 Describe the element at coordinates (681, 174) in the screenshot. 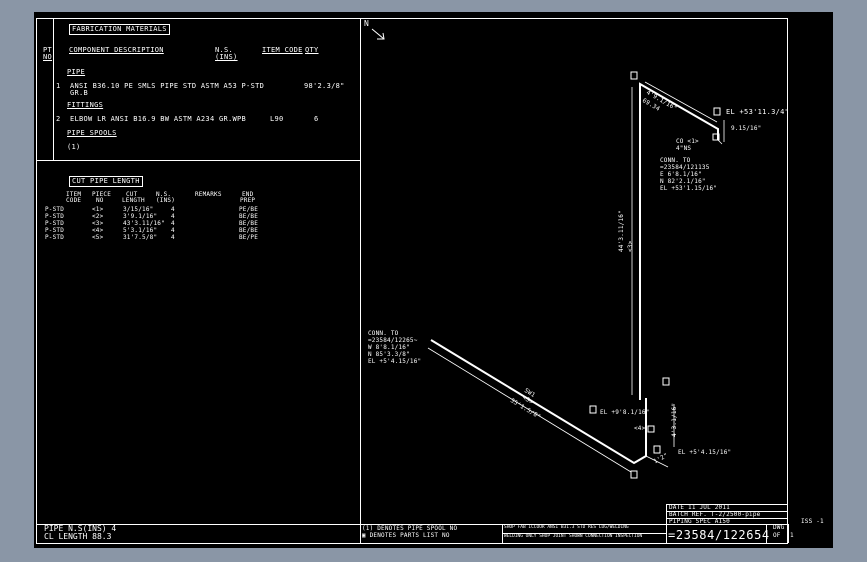

I see `conn1-c: E 6'8.1/16"` at that location.